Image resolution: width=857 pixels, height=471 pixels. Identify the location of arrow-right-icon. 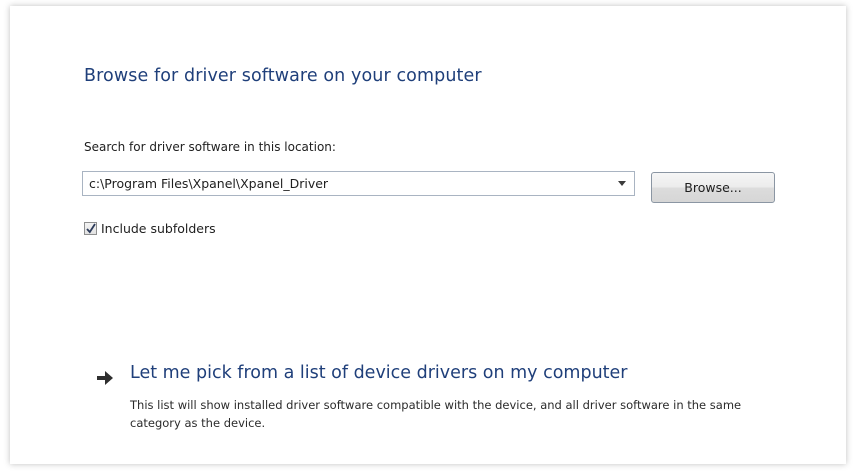
(105, 378).